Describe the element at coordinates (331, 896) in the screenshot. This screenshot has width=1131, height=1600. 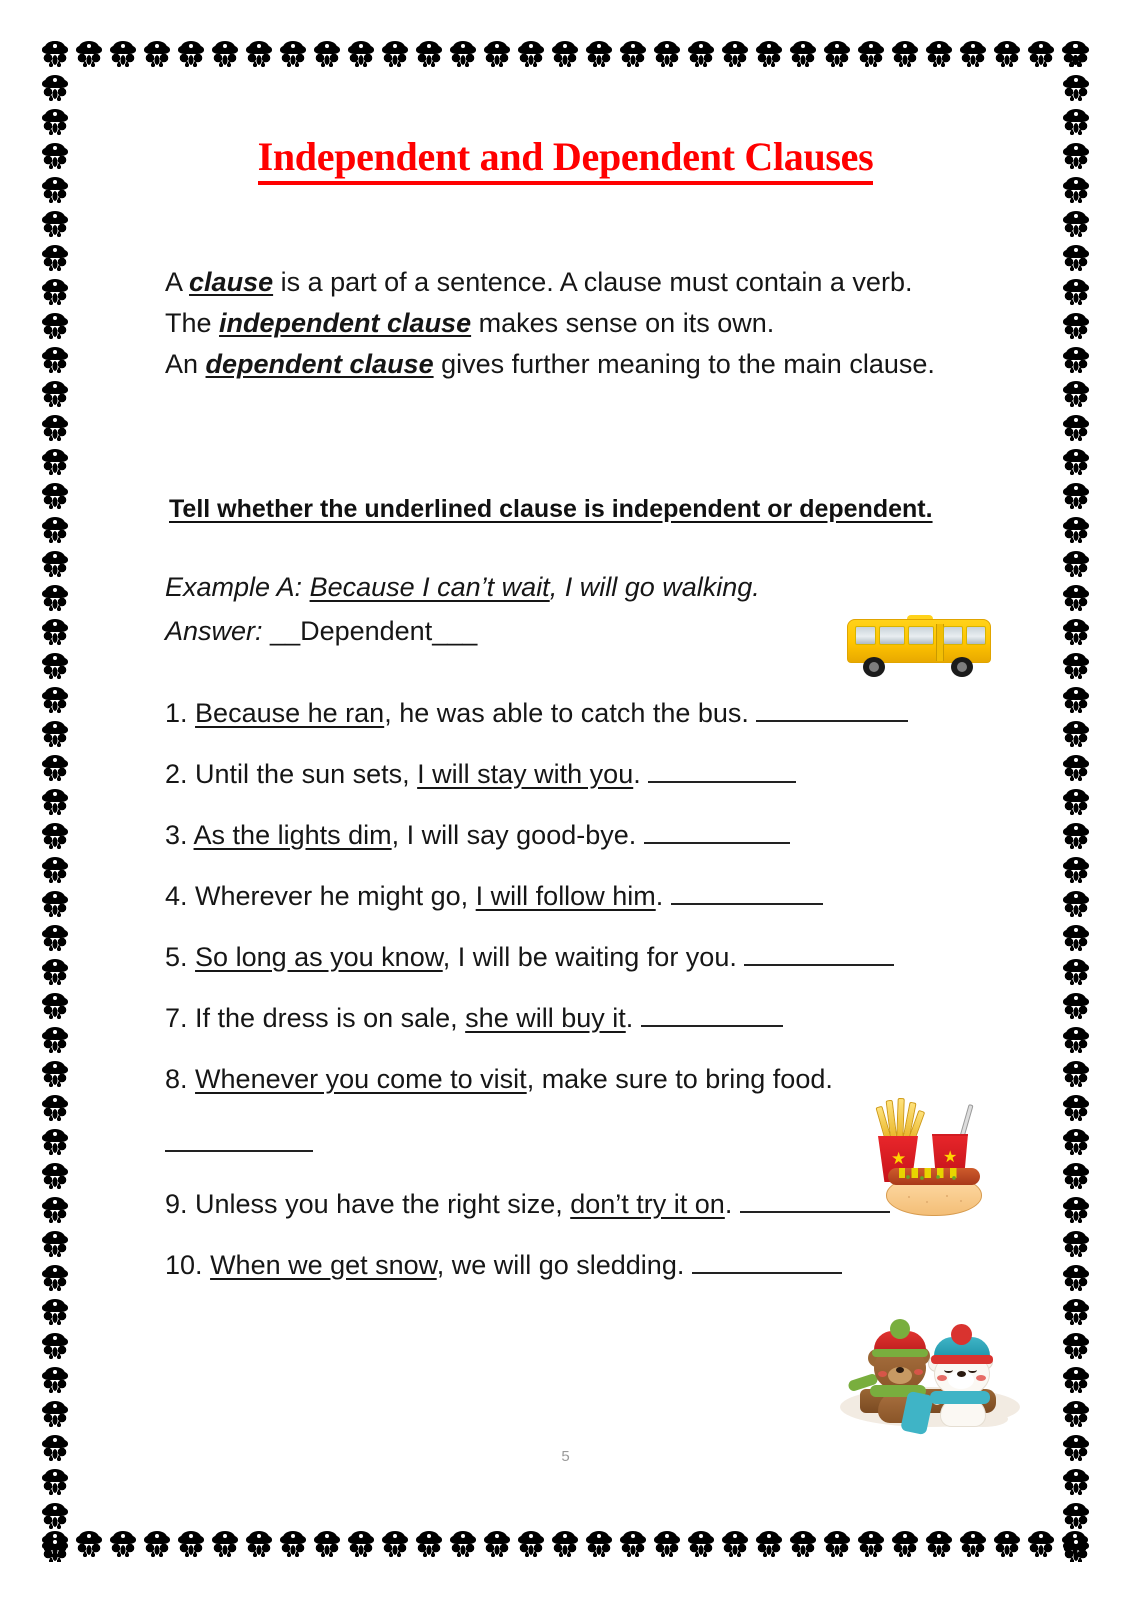
I see `question-pre: Wherever he might go,` at that location.